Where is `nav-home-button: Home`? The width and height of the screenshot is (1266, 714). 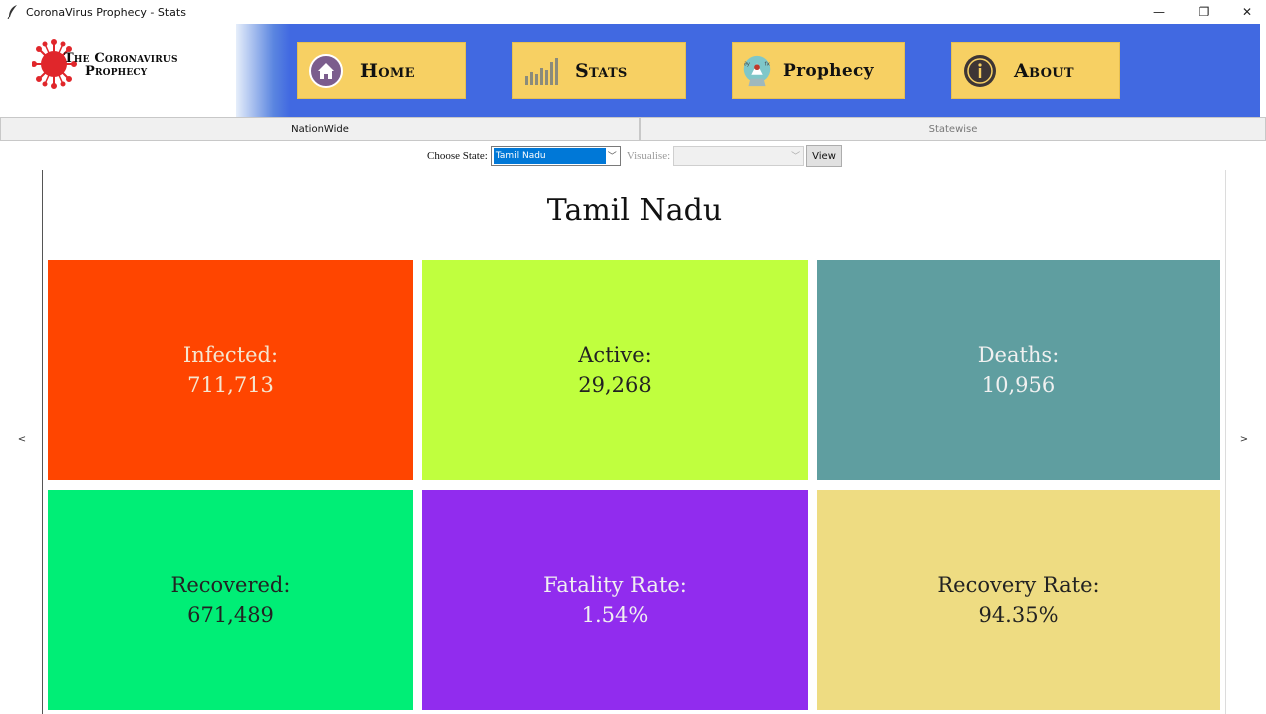
nav-home-button: Home is located at coordinates (381, 70).